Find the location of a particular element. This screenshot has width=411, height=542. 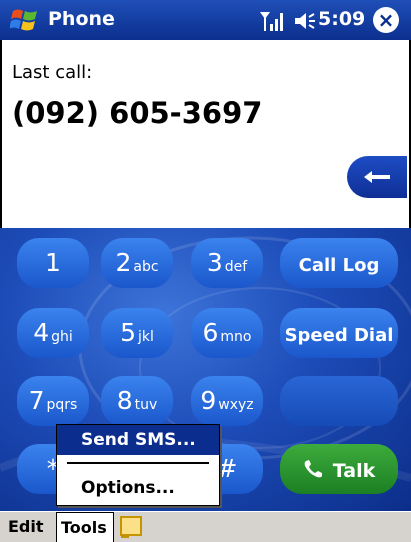

key-3: 3 def is located at coordinates (227, 263).